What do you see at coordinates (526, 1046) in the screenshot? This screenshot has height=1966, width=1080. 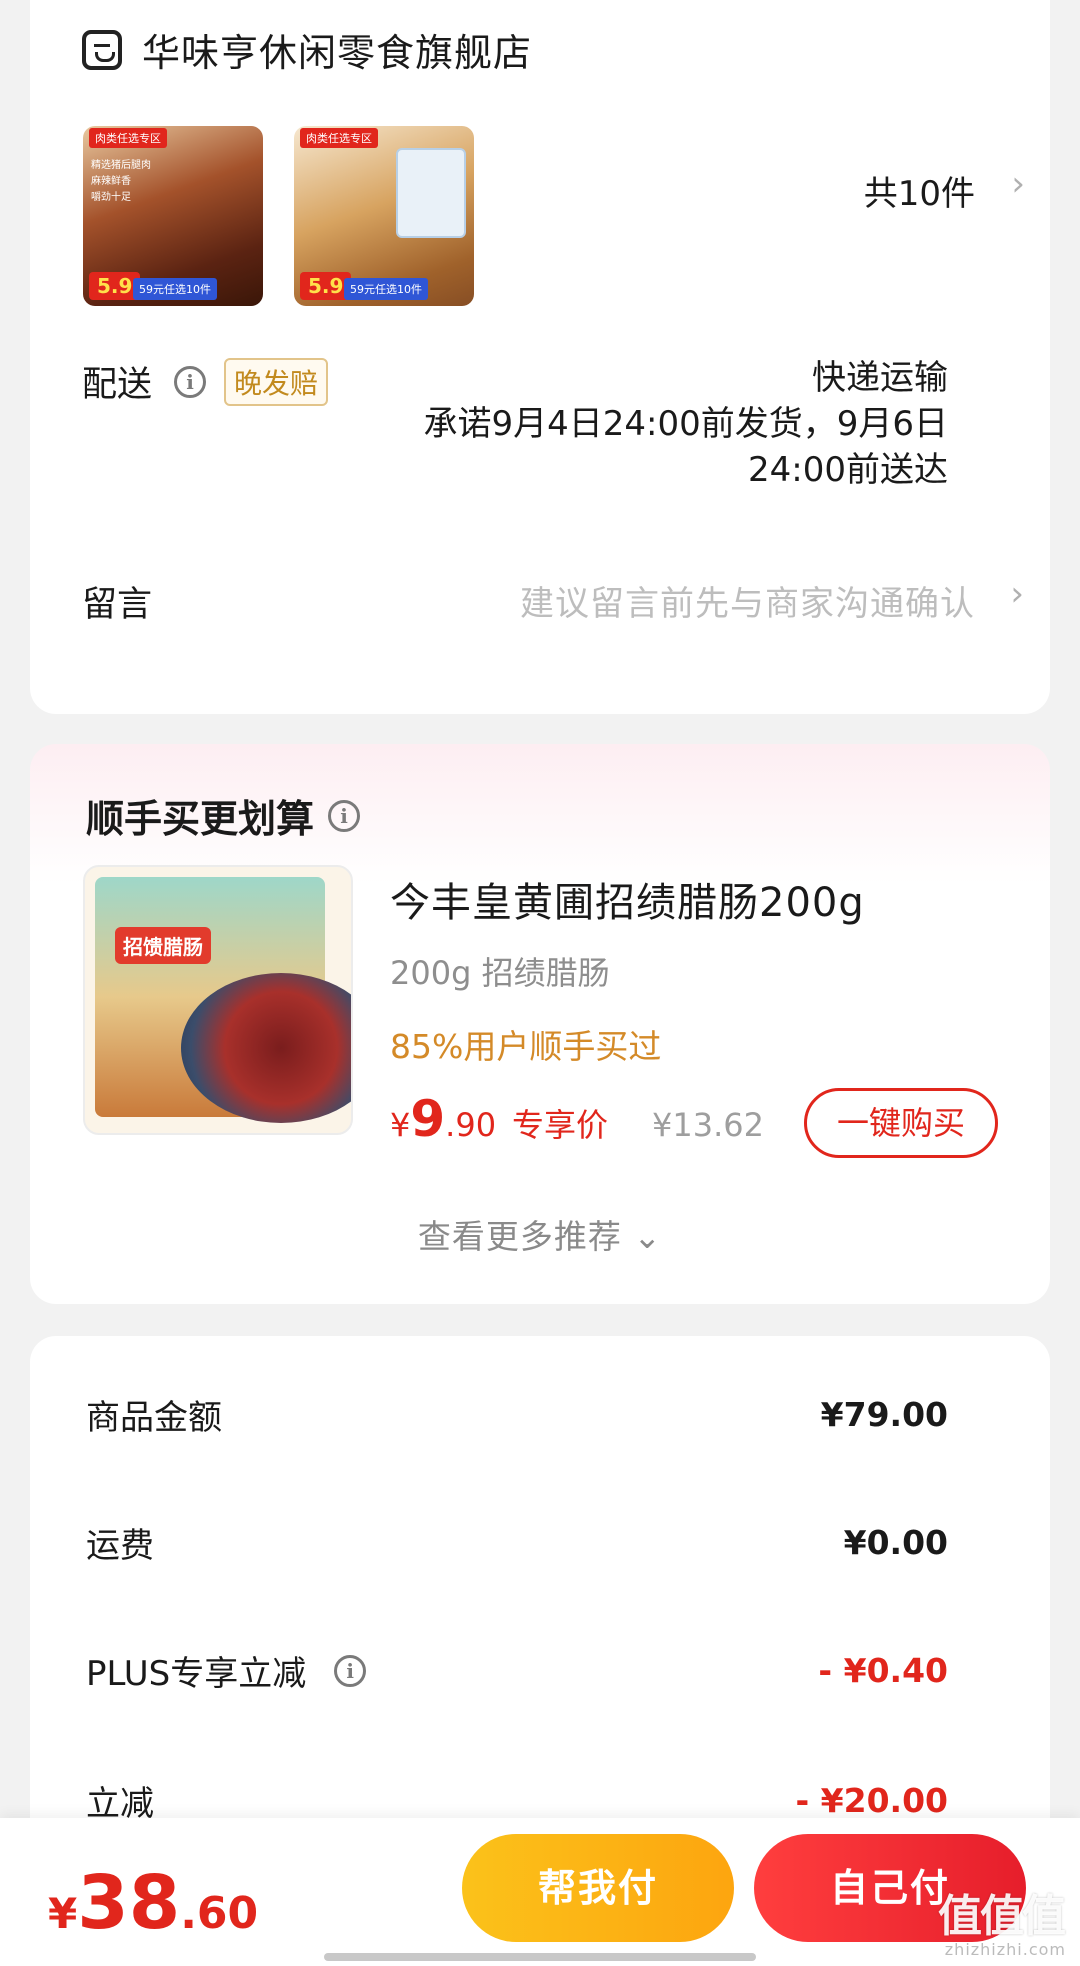 I see `recommend-popularity: 85%用户顺手买过` at bounding box center [526, 1046].